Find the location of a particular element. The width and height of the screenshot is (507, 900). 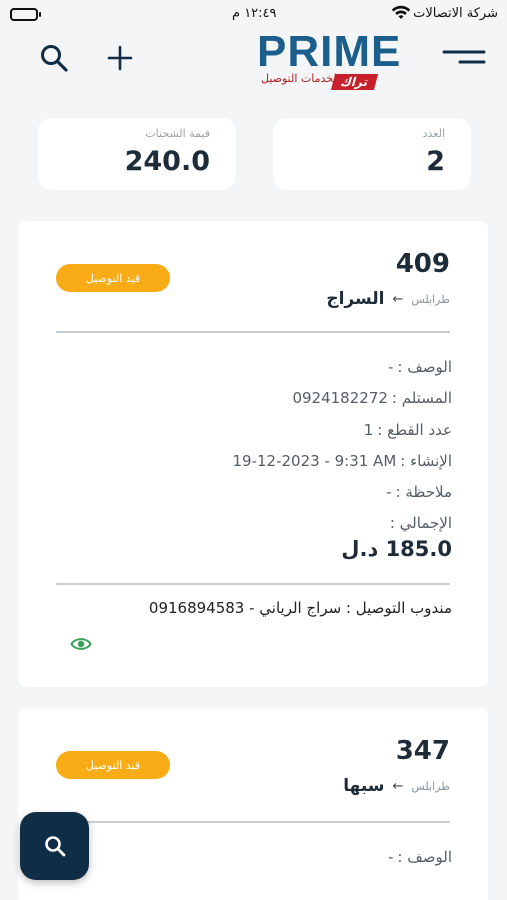

count-label: العدد is located at coordinates (433, 133).